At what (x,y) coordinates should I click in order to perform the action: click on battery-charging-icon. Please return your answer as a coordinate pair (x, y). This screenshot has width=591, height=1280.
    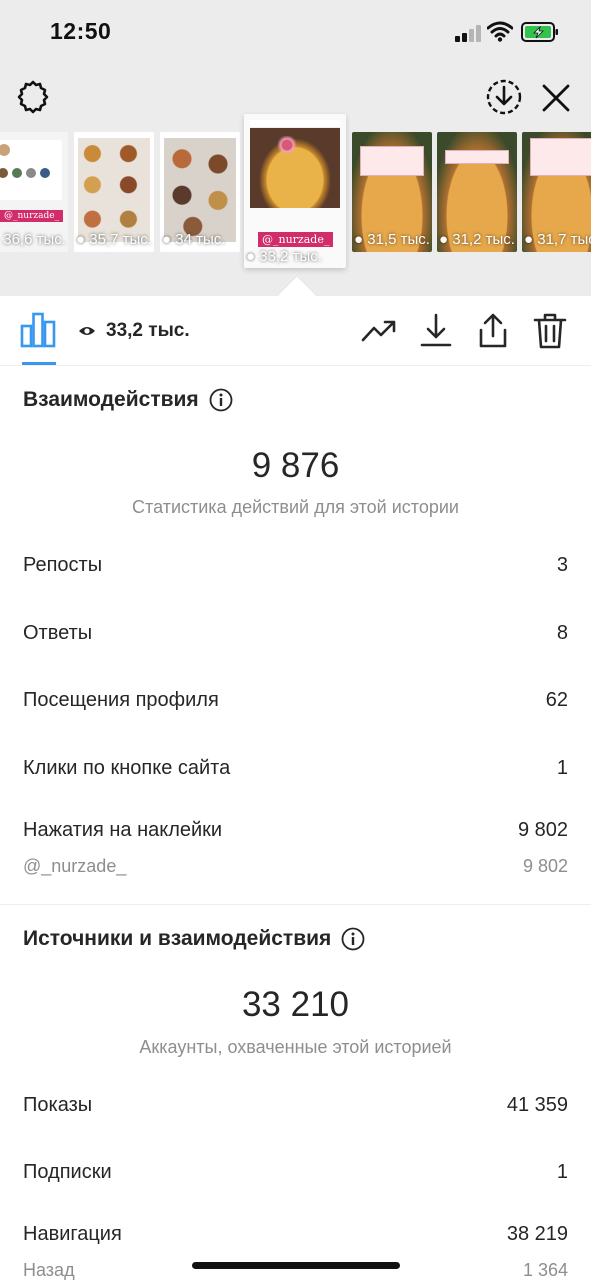
    Looking at the image, I should click on (539, 32).